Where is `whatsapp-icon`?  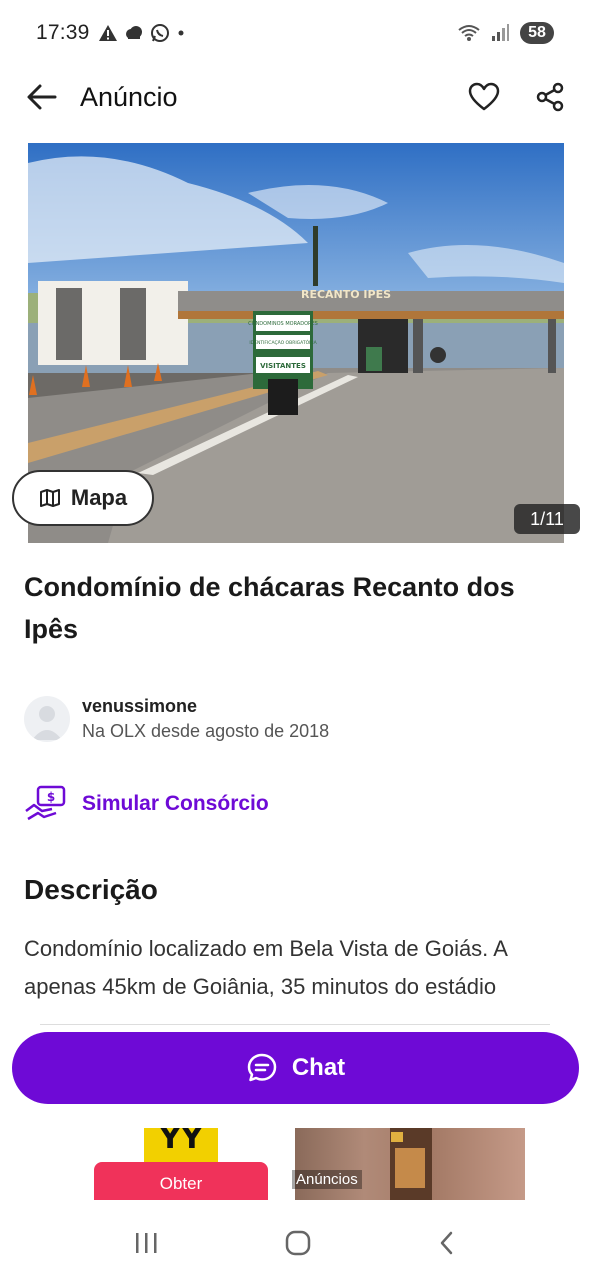
whatsapp-icon is located at coordinates (159, 33).